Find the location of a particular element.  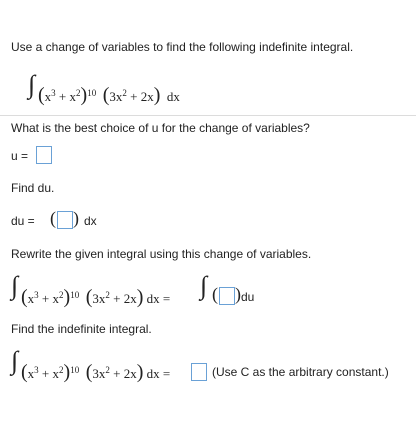

dx-label: dx is located at coordinates (90, 221).